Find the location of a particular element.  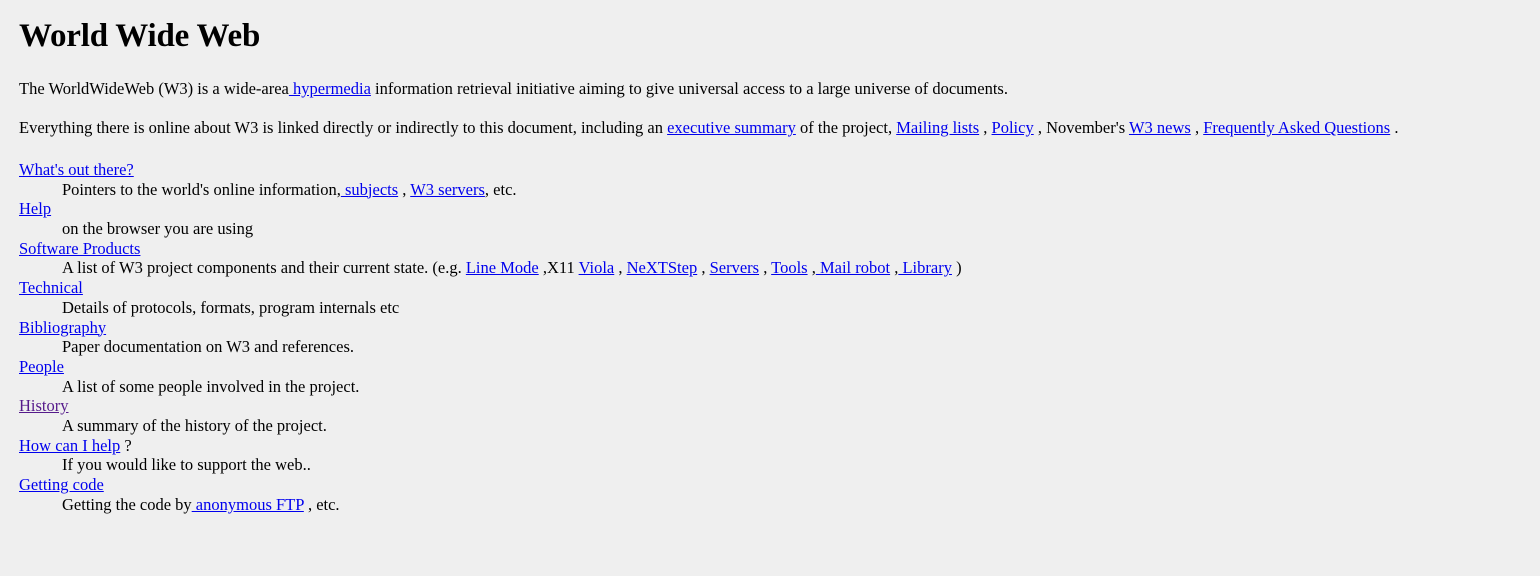

index-term: Getting code is located at coordinates (775, 485).